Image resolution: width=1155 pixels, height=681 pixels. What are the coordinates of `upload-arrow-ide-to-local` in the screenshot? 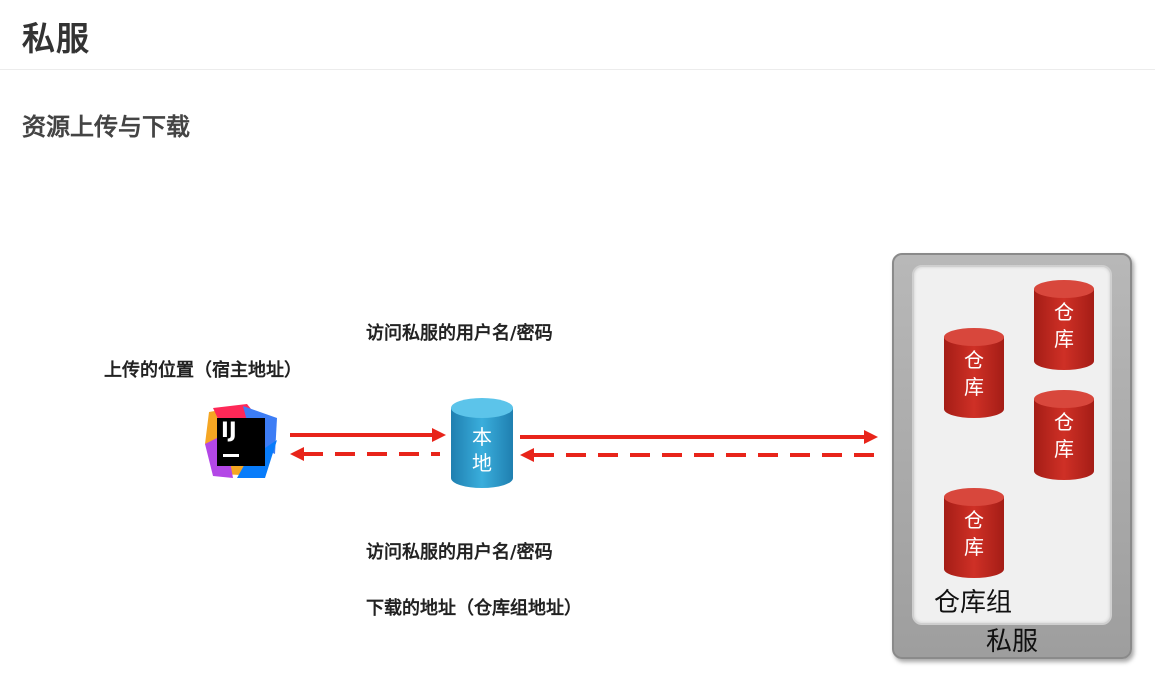 It's located at (368, 435).